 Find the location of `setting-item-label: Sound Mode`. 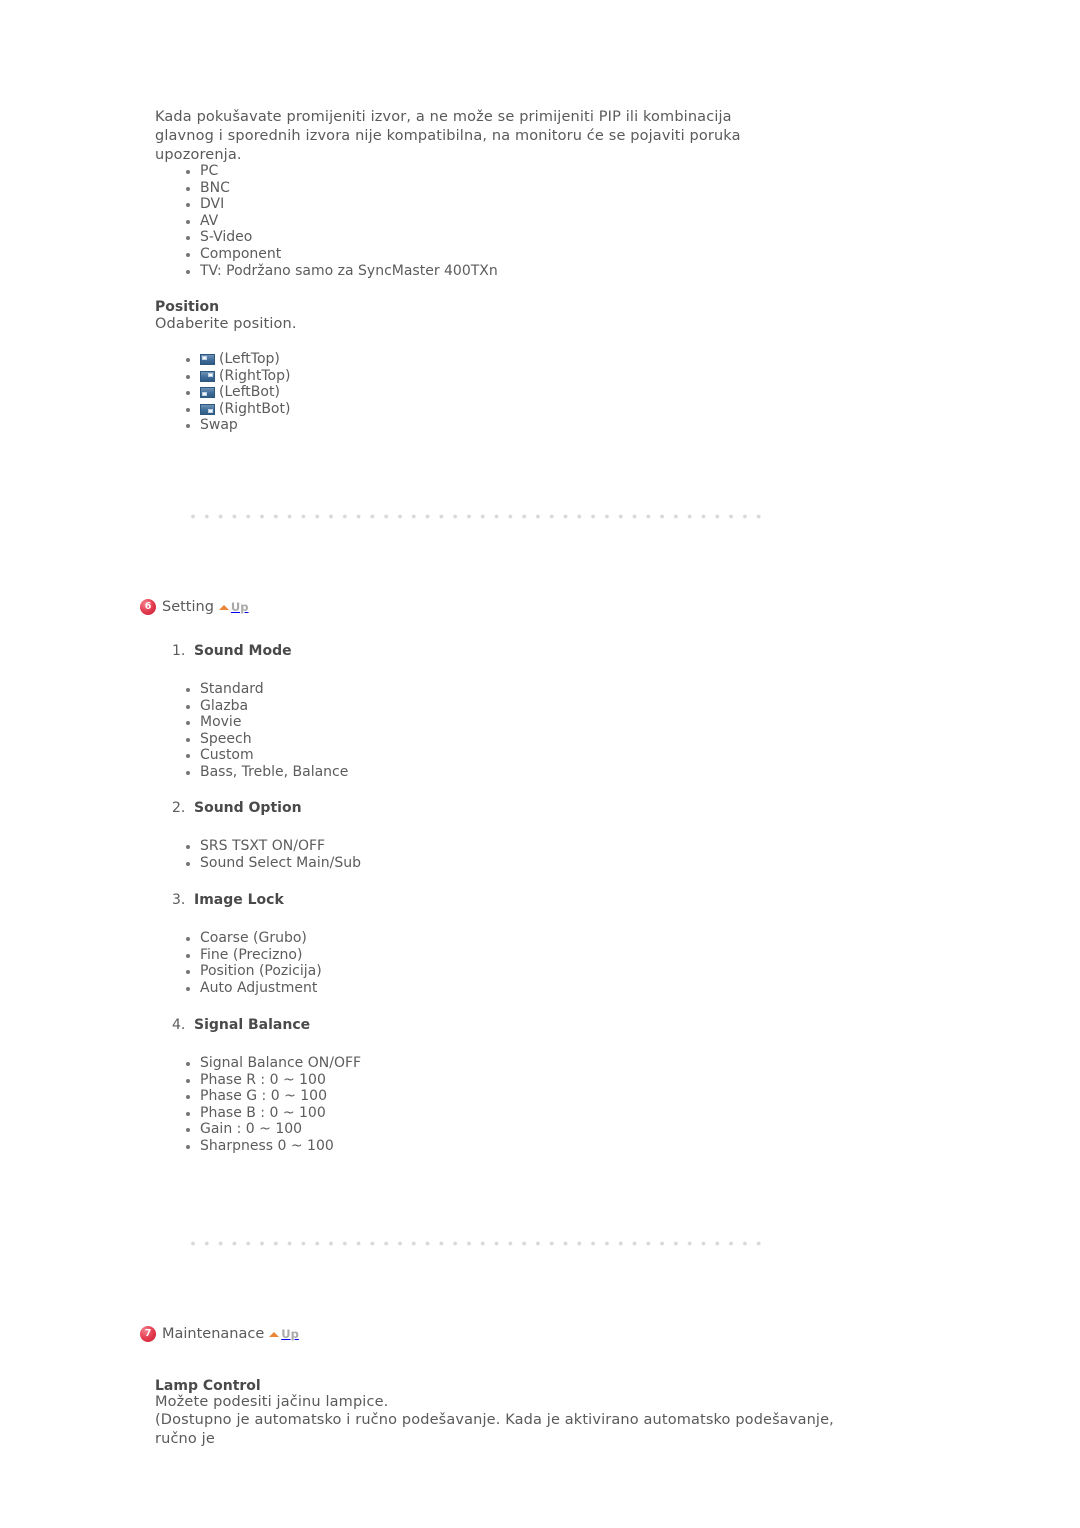

setting-item-label: Sound Mode is located at coordinates (243, 651).